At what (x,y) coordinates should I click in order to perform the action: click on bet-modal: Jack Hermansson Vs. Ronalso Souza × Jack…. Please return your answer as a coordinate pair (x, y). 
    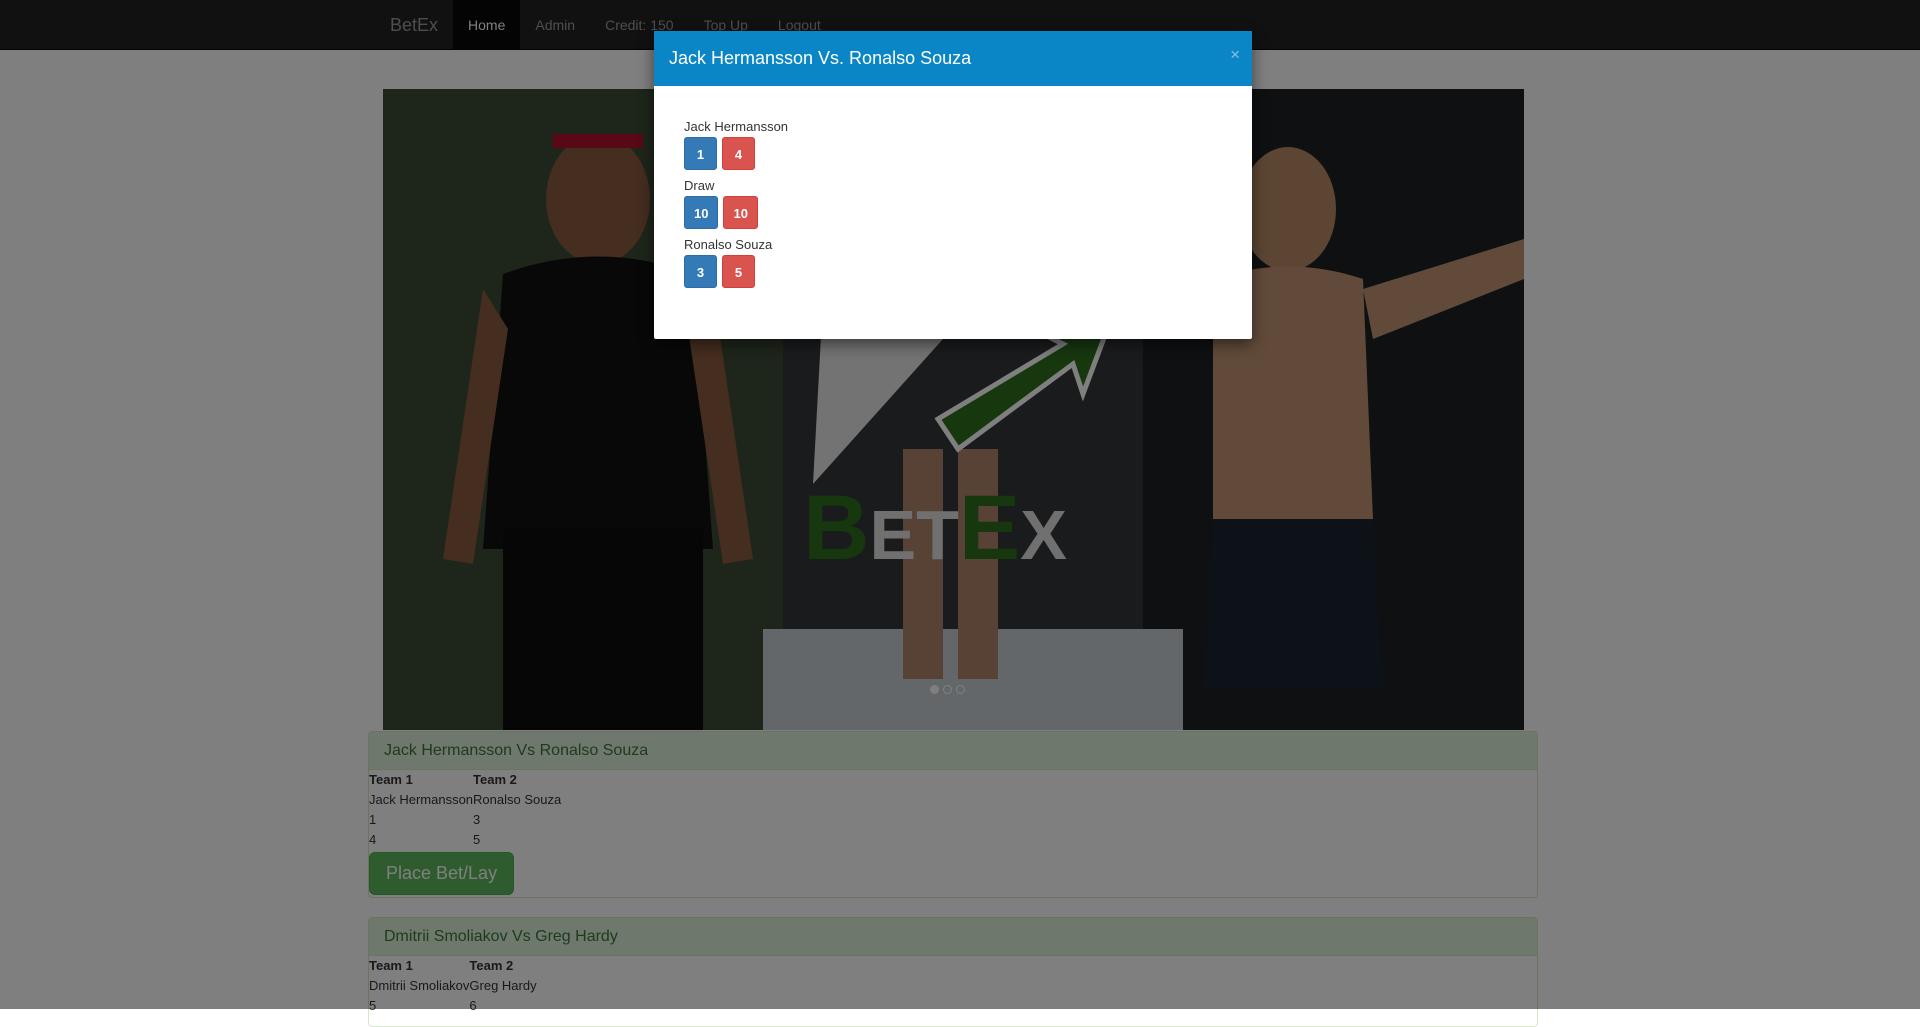
    Looking at the image, I should click on (953, 185).